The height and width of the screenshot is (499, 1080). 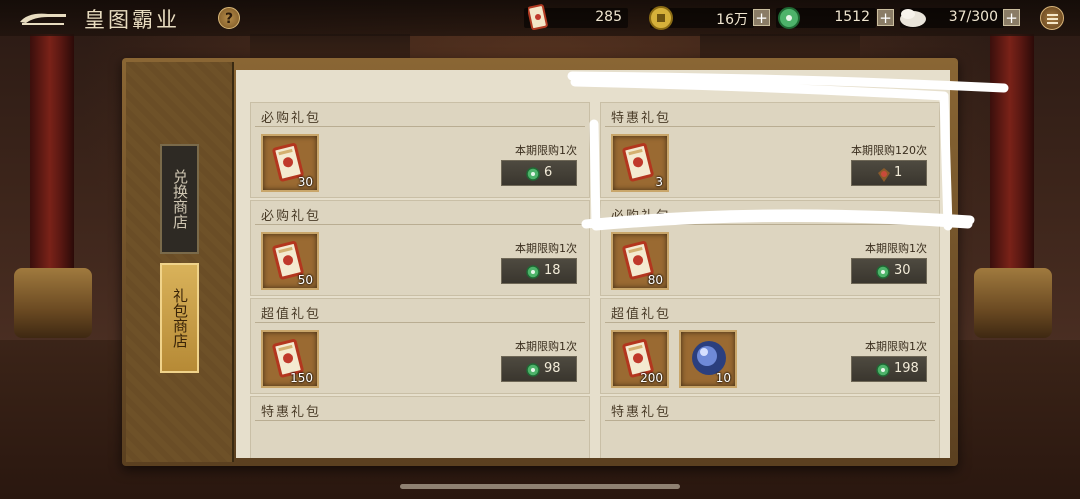 I want to click on reward-item-slot: 200, so click(x=640, y=359).